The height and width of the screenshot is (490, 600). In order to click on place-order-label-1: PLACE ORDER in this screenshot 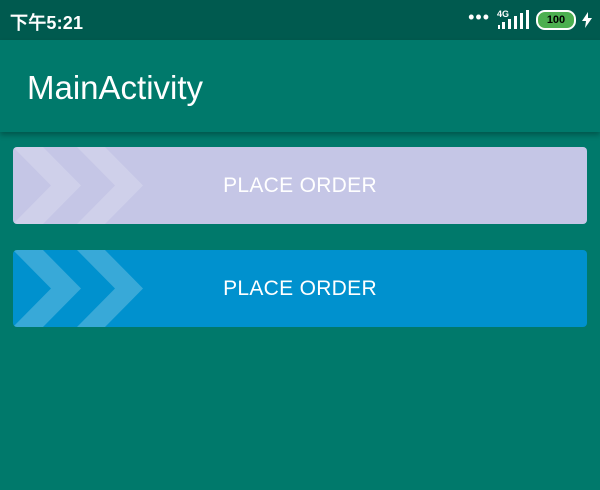, I will do `click(300, 185)`.